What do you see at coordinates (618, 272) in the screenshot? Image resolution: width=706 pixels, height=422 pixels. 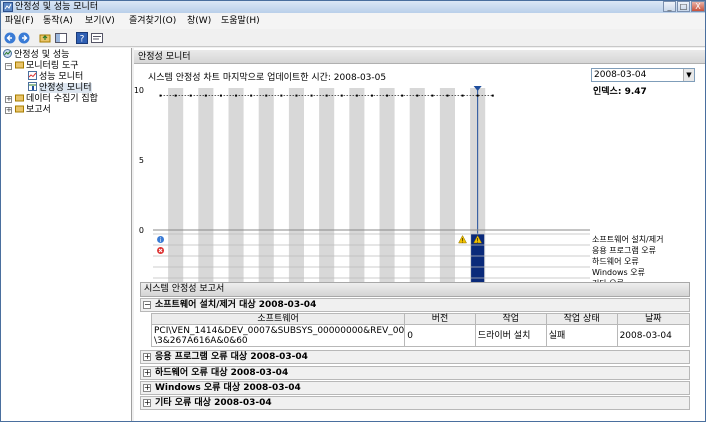 I see `event-row-label: Windows 오류` at bounding box center [618, 272].